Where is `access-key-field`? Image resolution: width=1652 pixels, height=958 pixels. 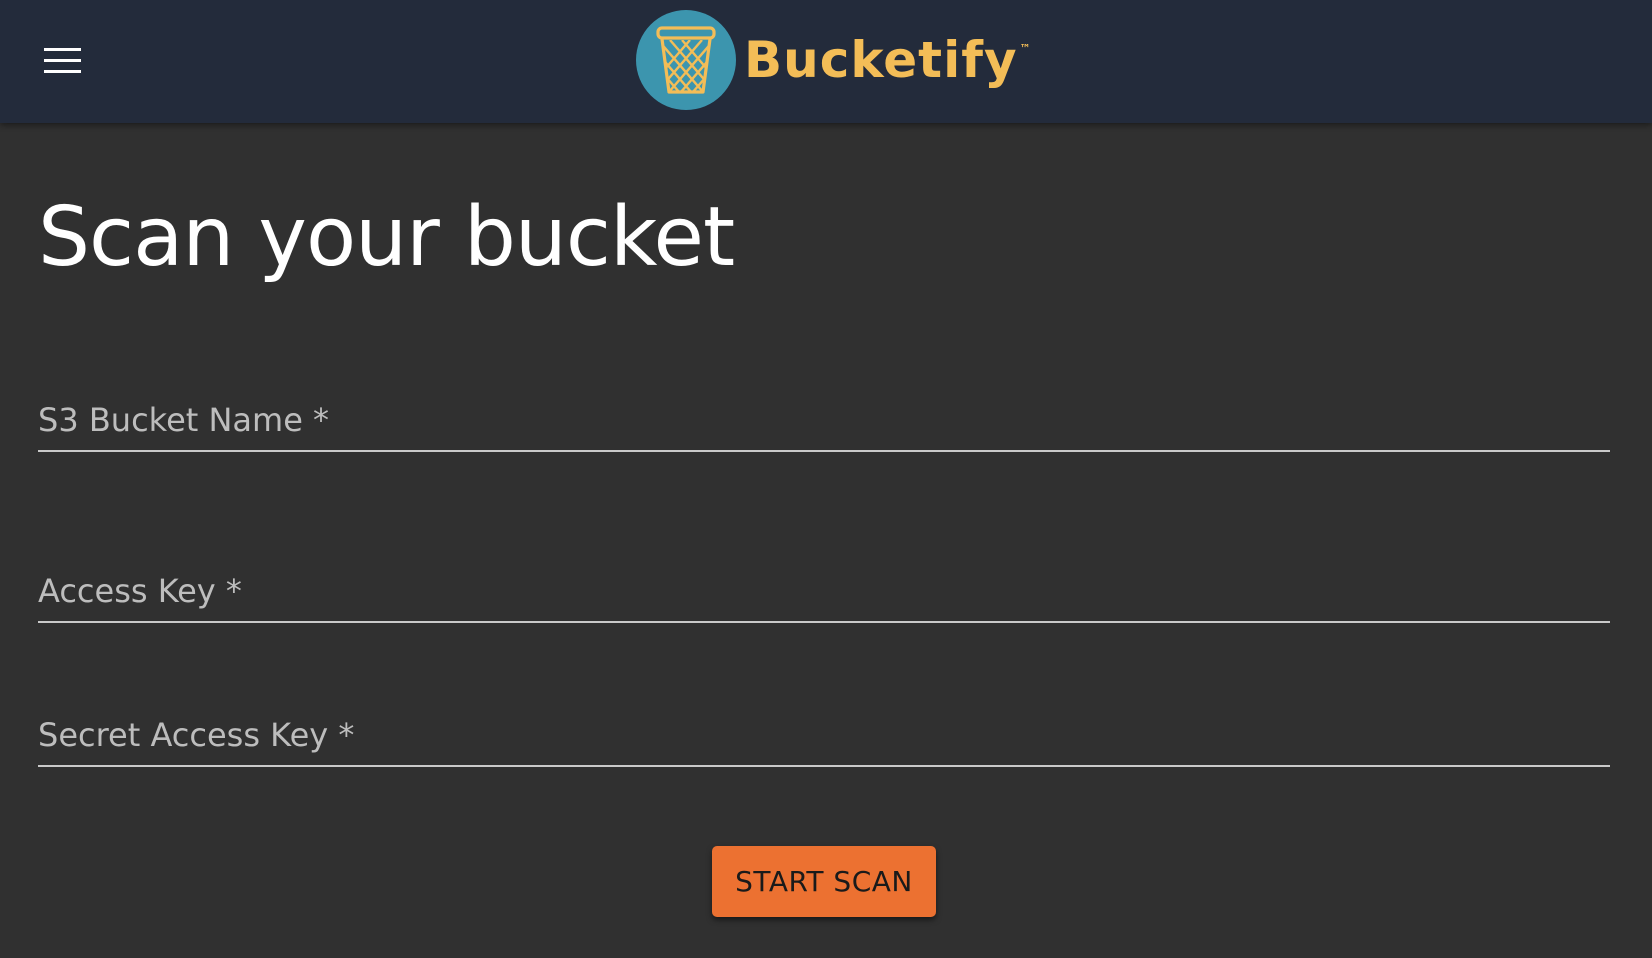
access-key-field is located at coordinates (824, 594).